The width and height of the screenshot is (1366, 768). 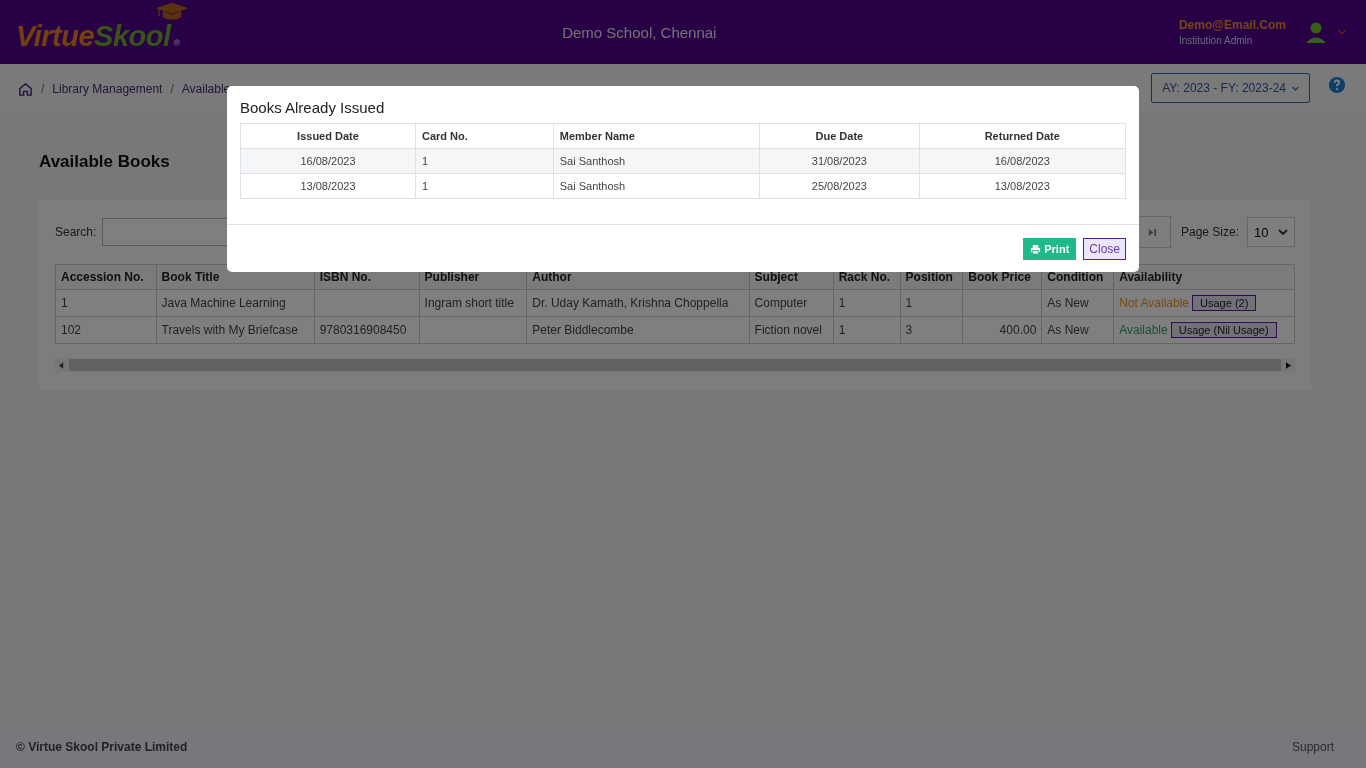 What do you see at coordinates (630, 303) in the screenshot?
I see `table-cell: Dr. Uday Kamath, Krishna Choppella` at bounding box center [630, 303].